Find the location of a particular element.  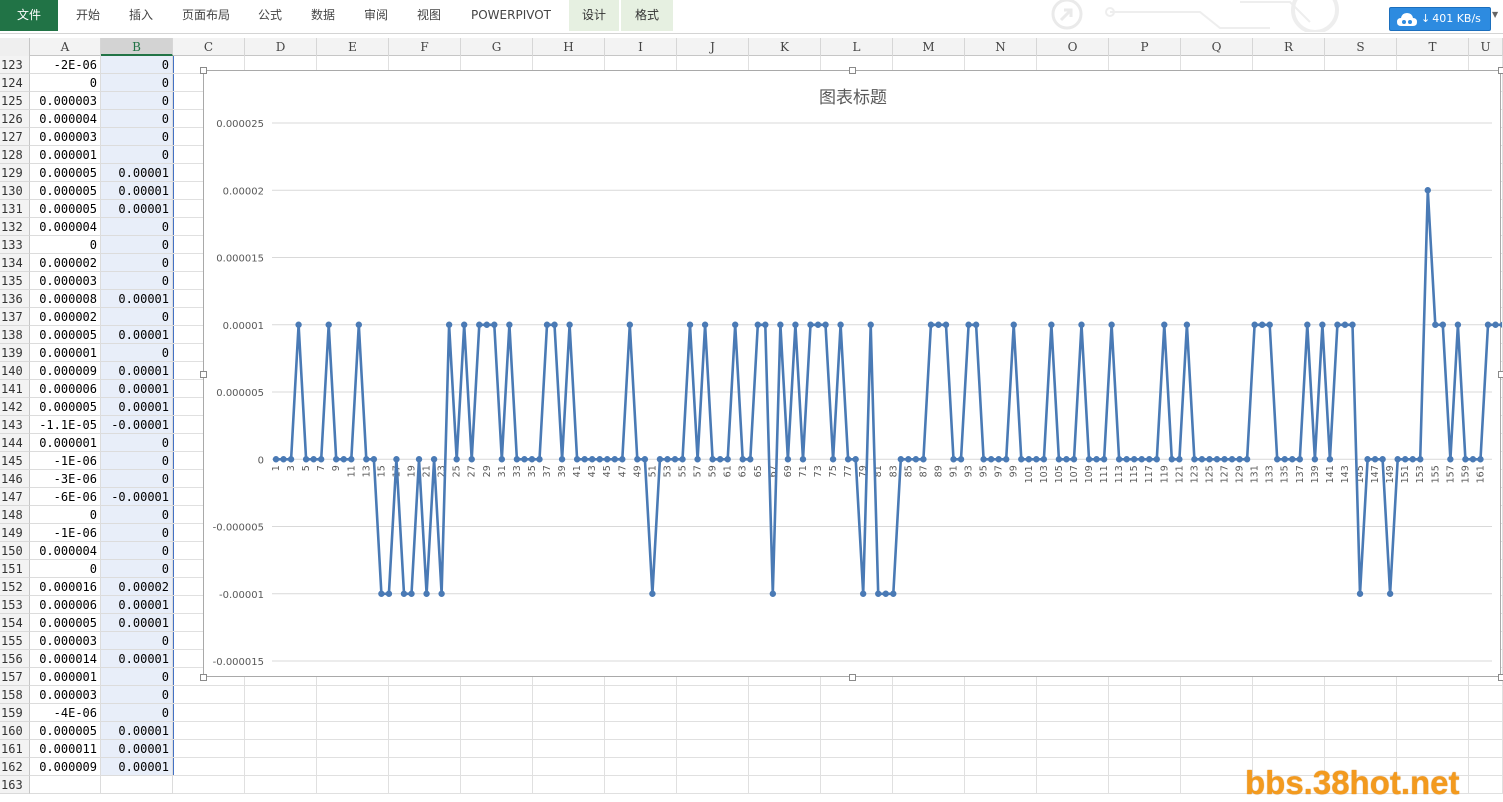

ribbon-tab-5: 数据 is located at coordinates (323, 15).